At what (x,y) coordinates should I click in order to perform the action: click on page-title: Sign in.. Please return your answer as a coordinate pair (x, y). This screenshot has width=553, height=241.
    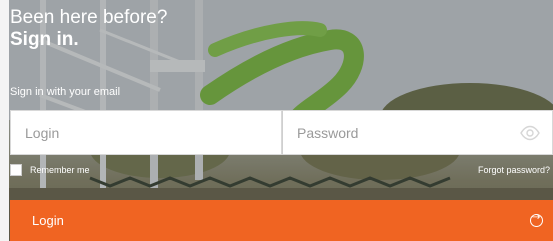
    Looking at the image, I should click on (44, 39).